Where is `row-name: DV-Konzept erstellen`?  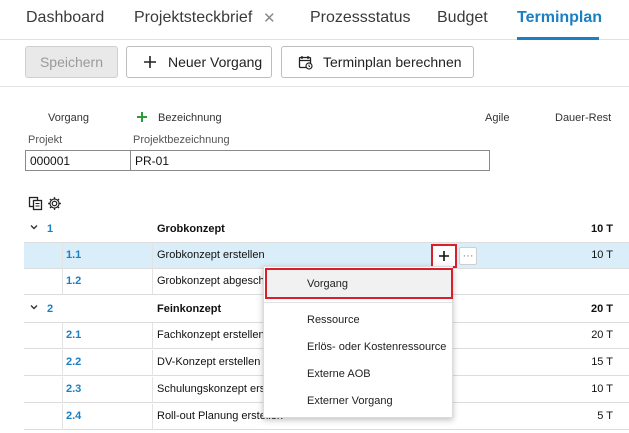
row-name: DV-Konzept erstellen is located at coordinates (209, 362).